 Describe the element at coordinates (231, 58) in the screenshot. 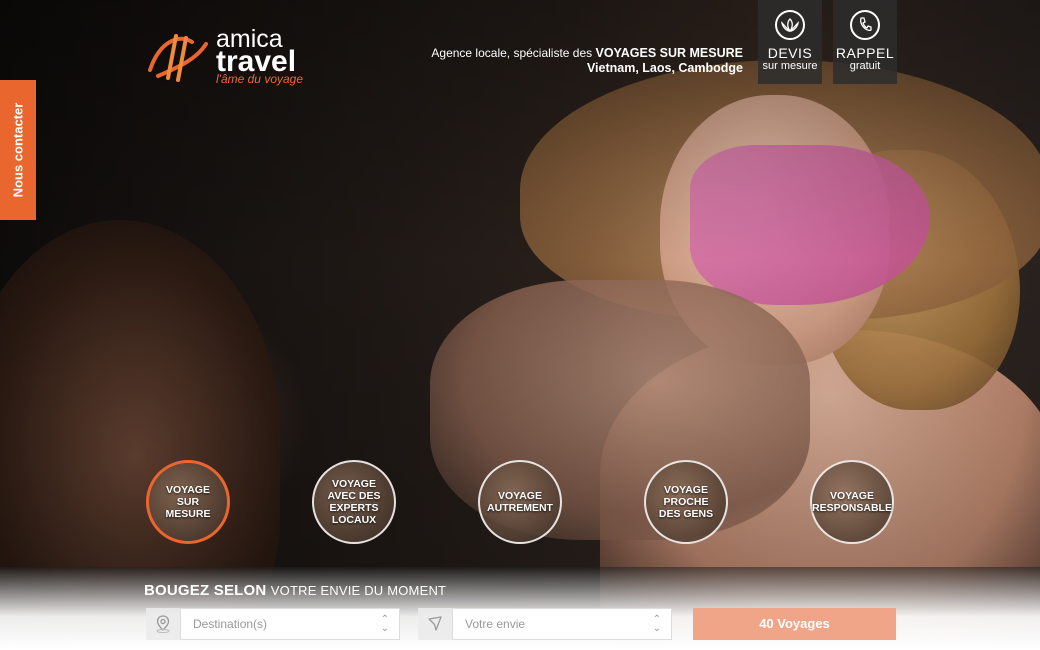

I see `brand-logo: amica travel l'âme du voyage` at that location.